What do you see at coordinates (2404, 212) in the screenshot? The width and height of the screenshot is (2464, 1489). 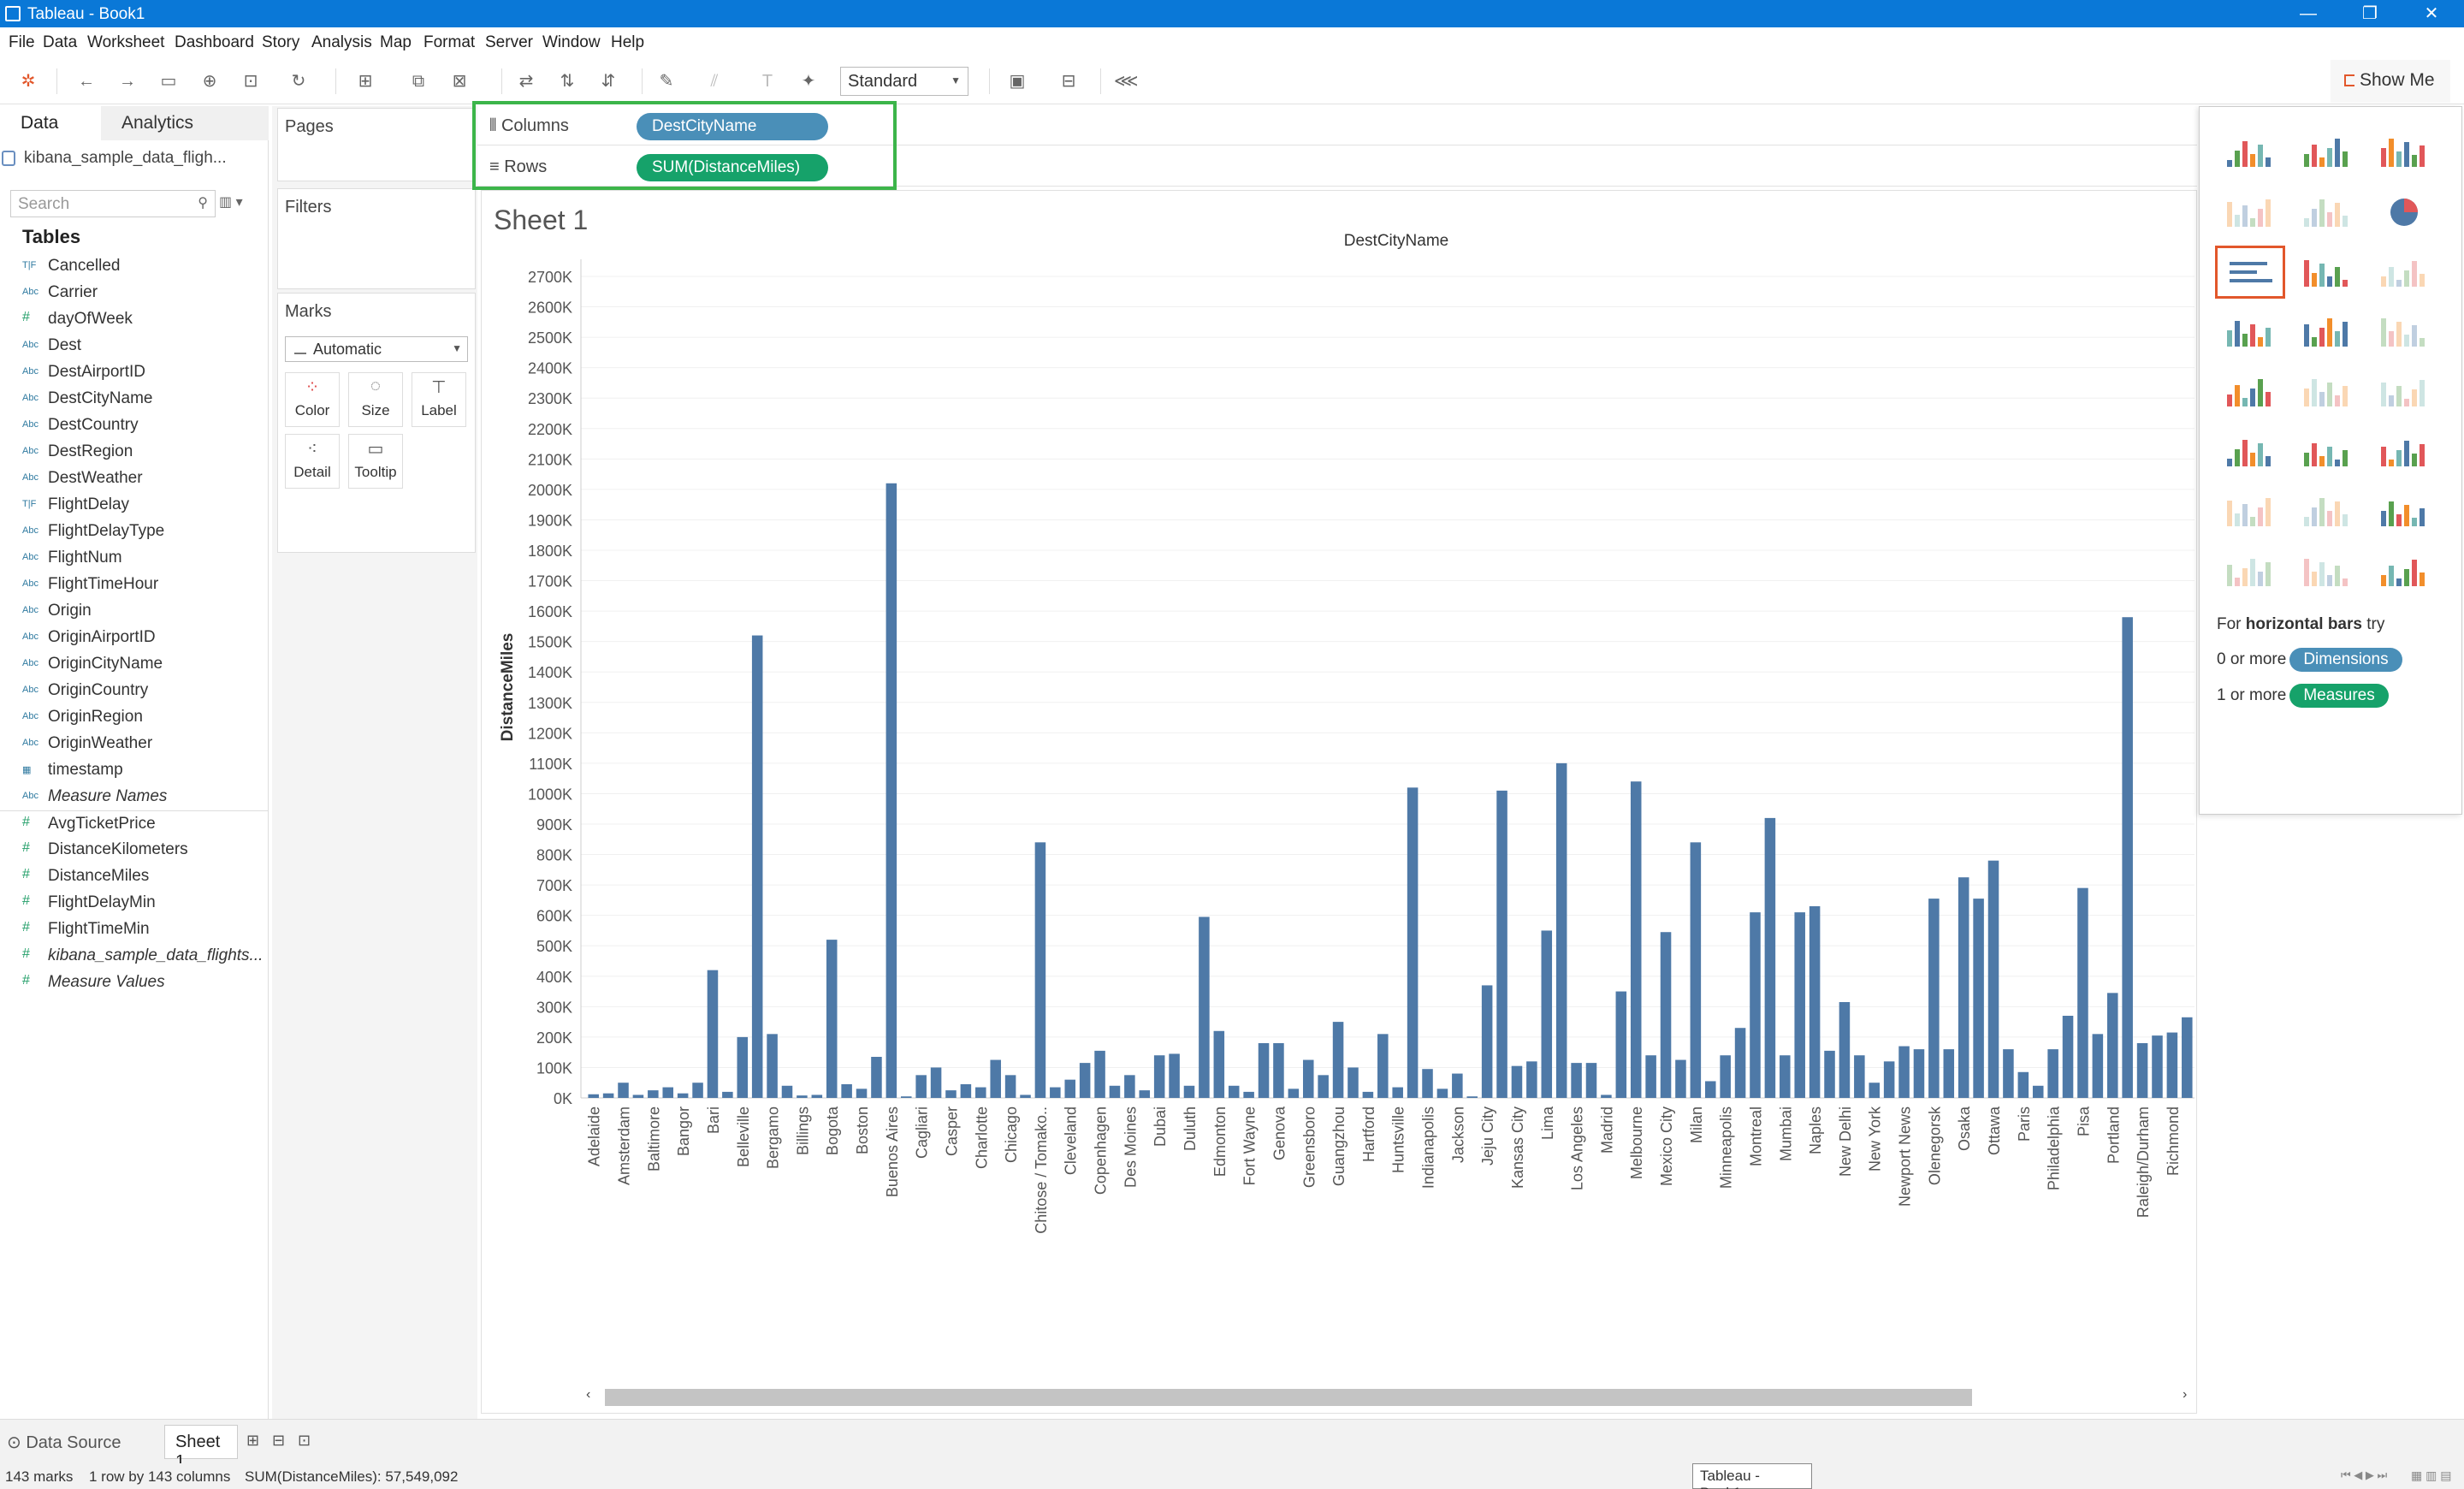 I see `chart-type-pie-chart` at bounding box center [2404, 212].